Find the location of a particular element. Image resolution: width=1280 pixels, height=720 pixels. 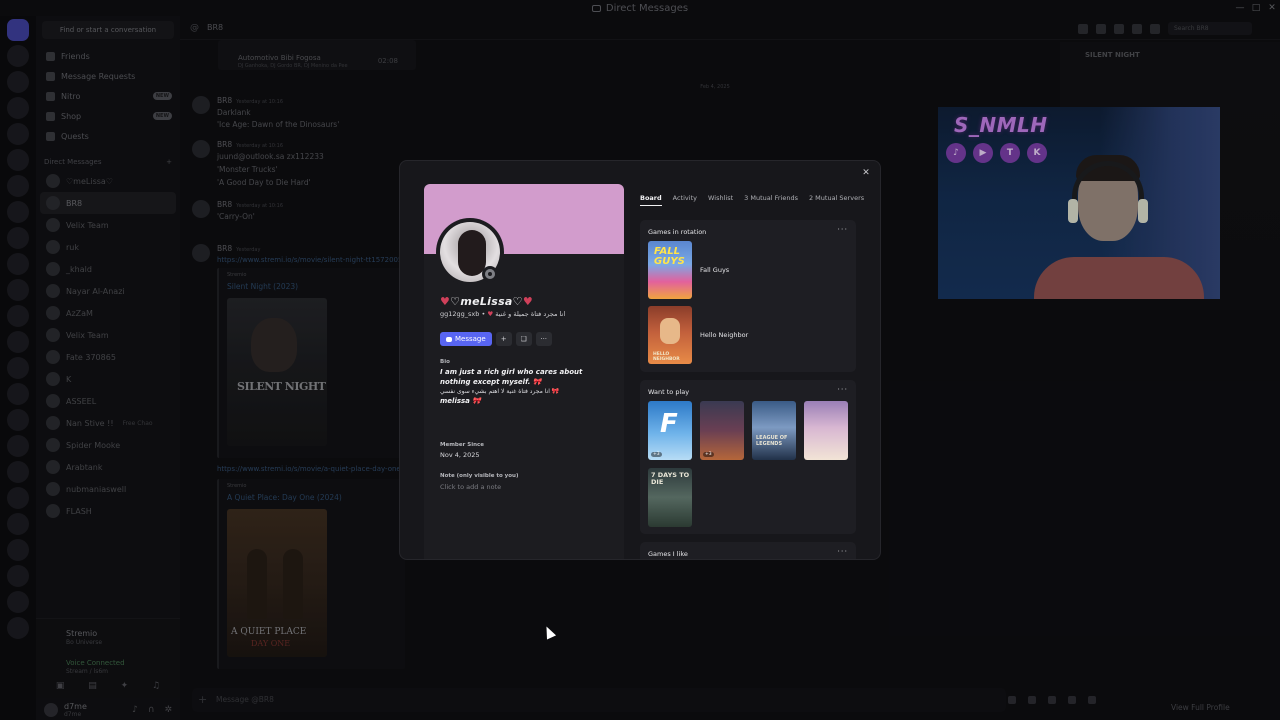

tab-wishlist: Wishlist is located at coordinates (720, 200).